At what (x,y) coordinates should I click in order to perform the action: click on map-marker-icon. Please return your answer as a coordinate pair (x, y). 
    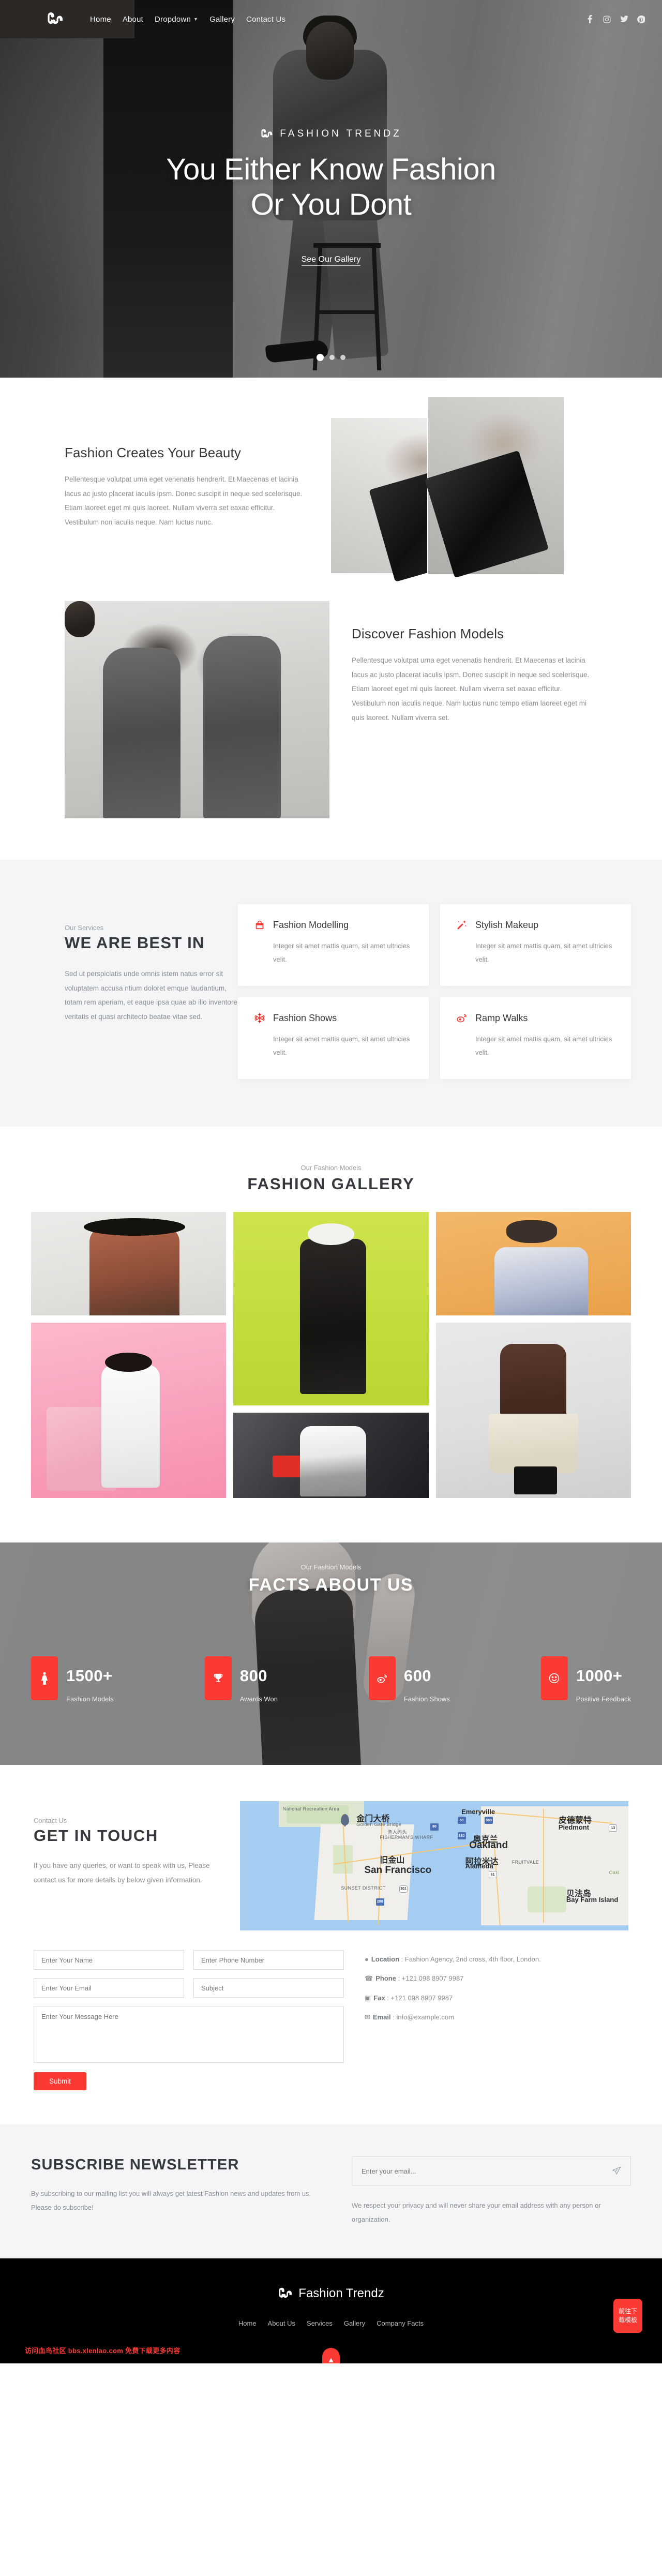
    Looking at the image, I should click on (345, 1820).